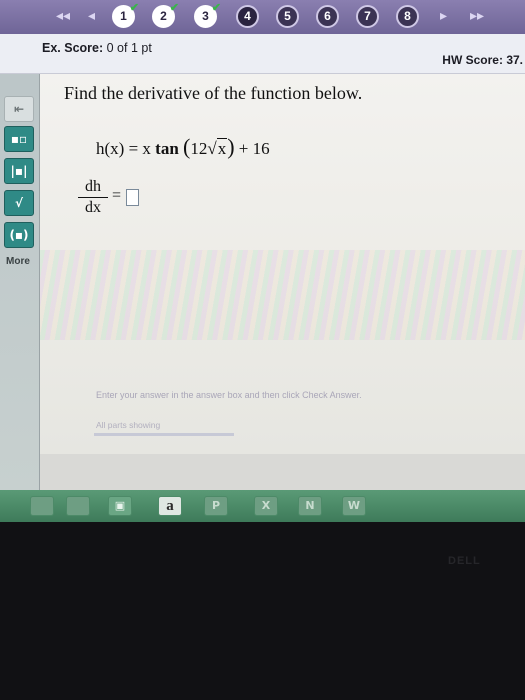 The height and width of the screenshot is (700, 525). Describe the element at coordinates (514, 60) in the screenshot. I see `homework-score-value: 37.` at that location.